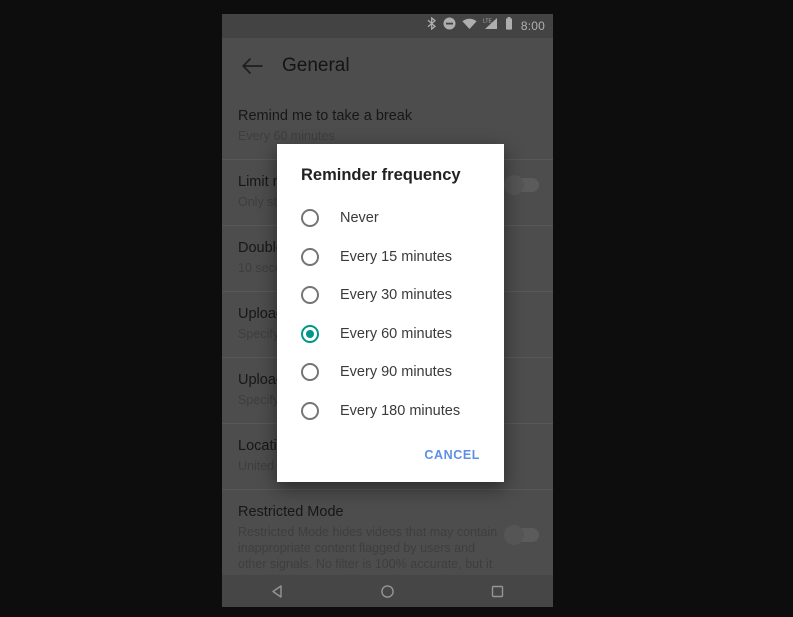  I want to click on radio-option-label: Every 90 minutes, so click(396, 372).